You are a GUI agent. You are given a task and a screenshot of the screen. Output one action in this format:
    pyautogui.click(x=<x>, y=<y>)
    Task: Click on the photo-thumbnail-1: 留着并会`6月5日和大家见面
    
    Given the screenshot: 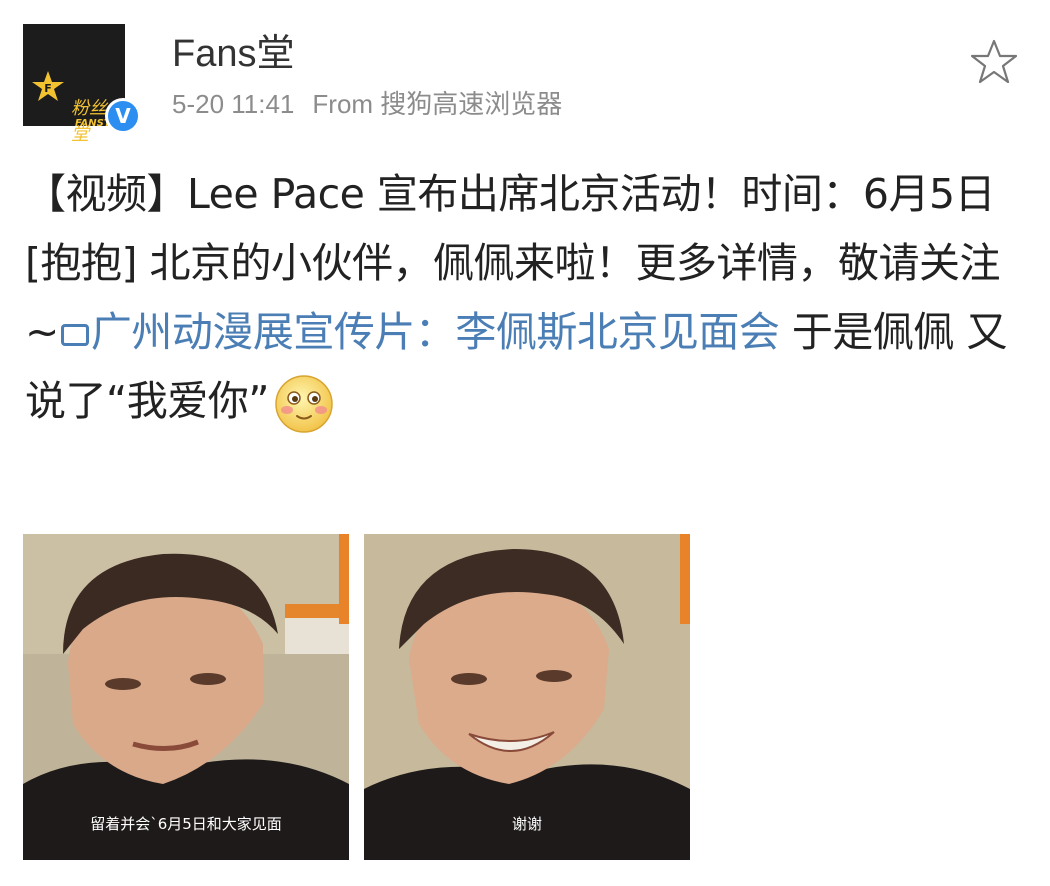 What is the action you would take?
    pyautogui.click(x=186, y=697)
    